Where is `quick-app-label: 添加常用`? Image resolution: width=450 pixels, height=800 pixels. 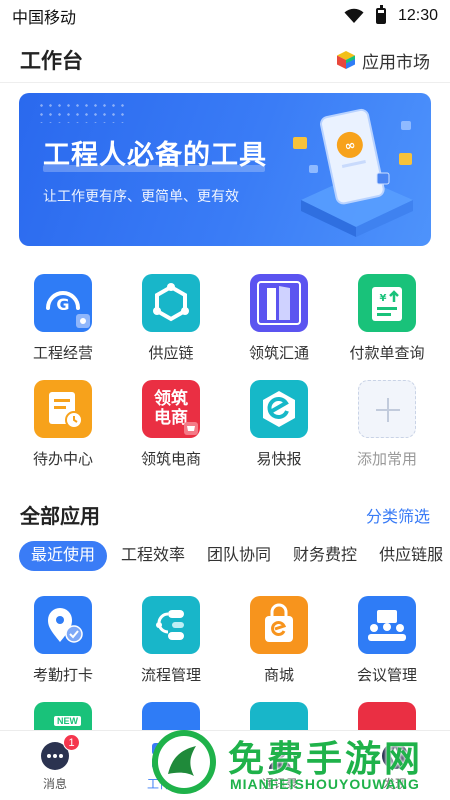 quick-app-label: 添加常用 is located at coordinates (386, 459).